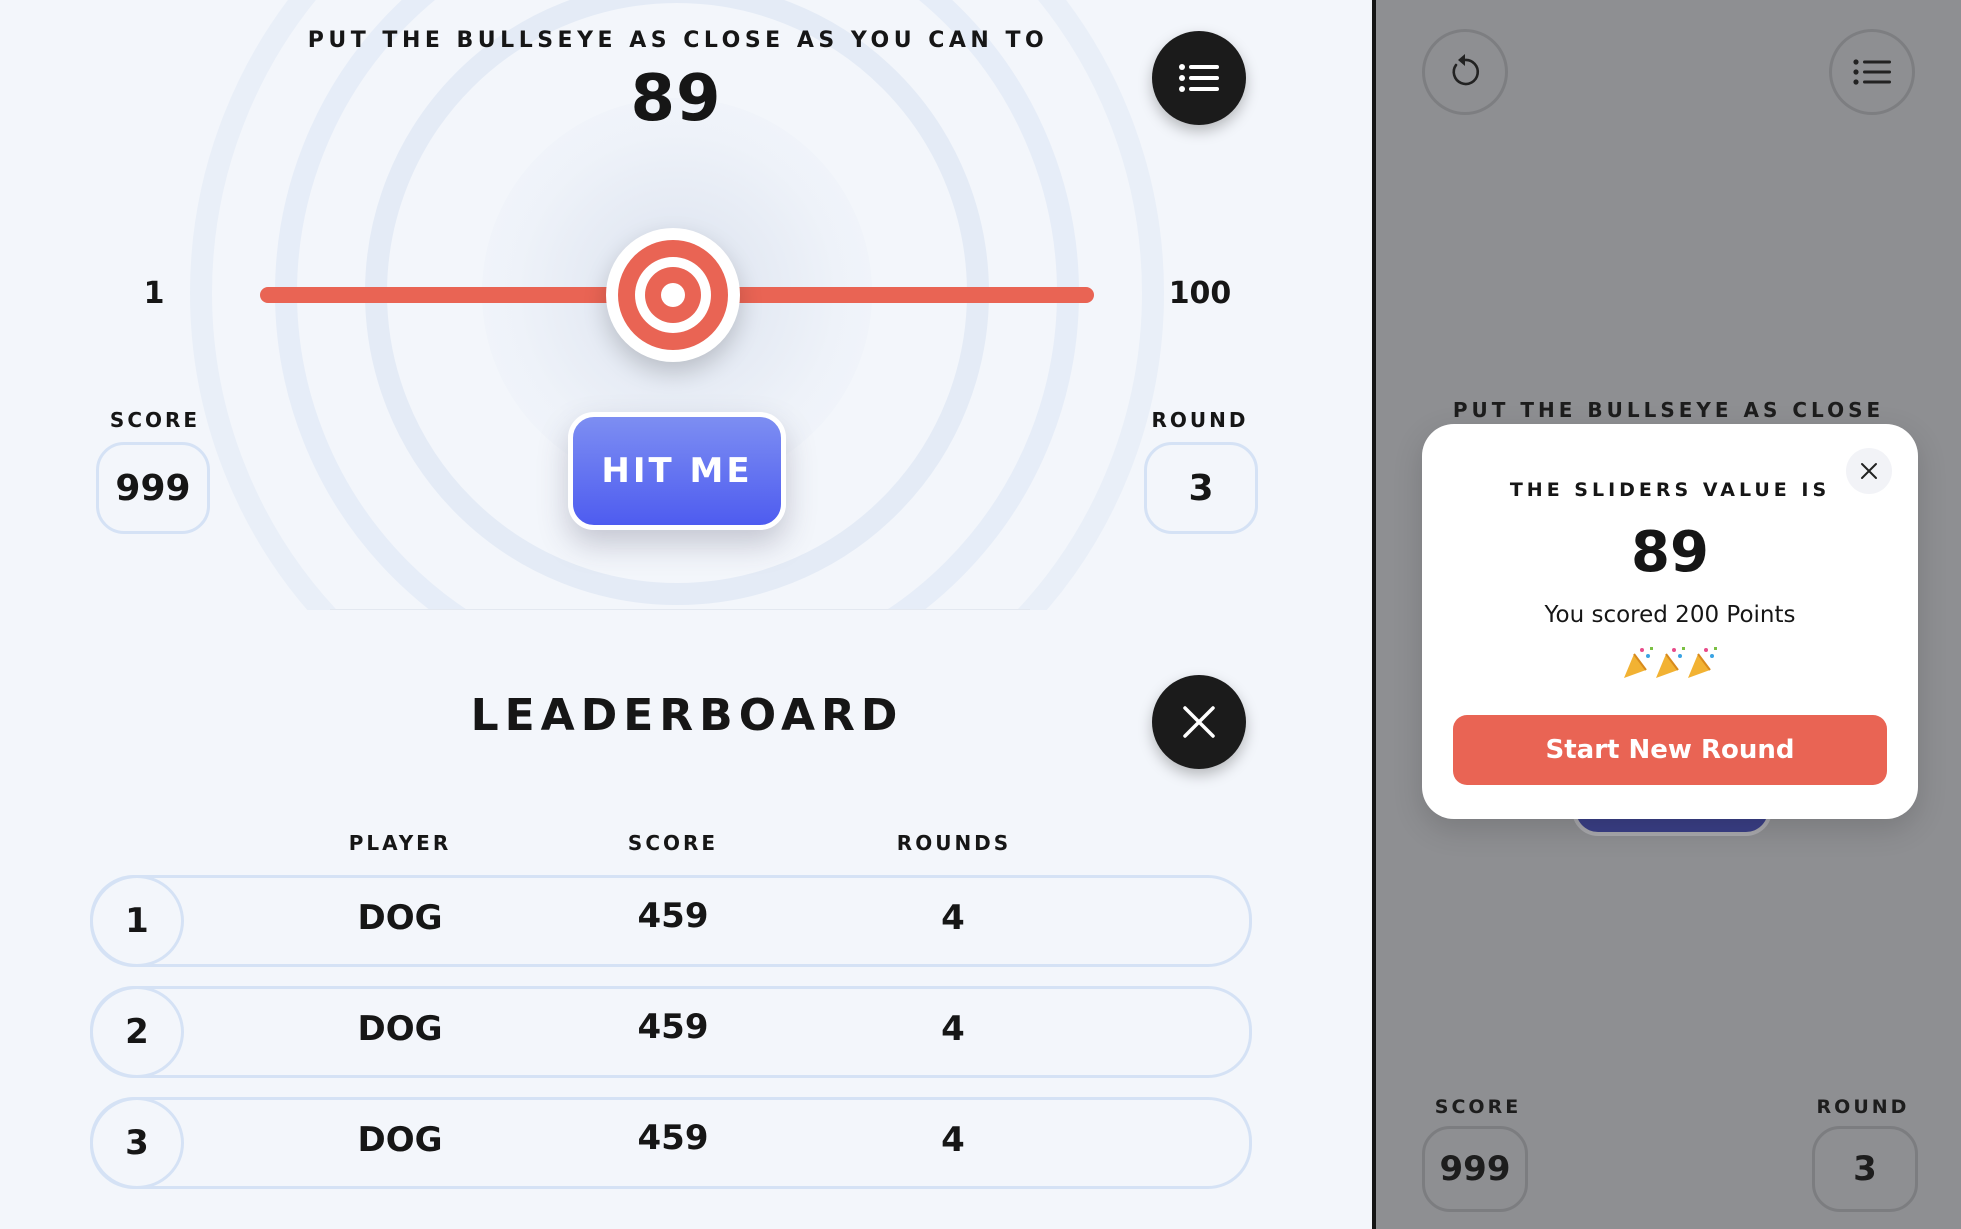 This screenshot has height=1229, width=1961. Describe the element at coordinates (1670, 662) in the screenshot. I see `party-popper-icon` at that location.